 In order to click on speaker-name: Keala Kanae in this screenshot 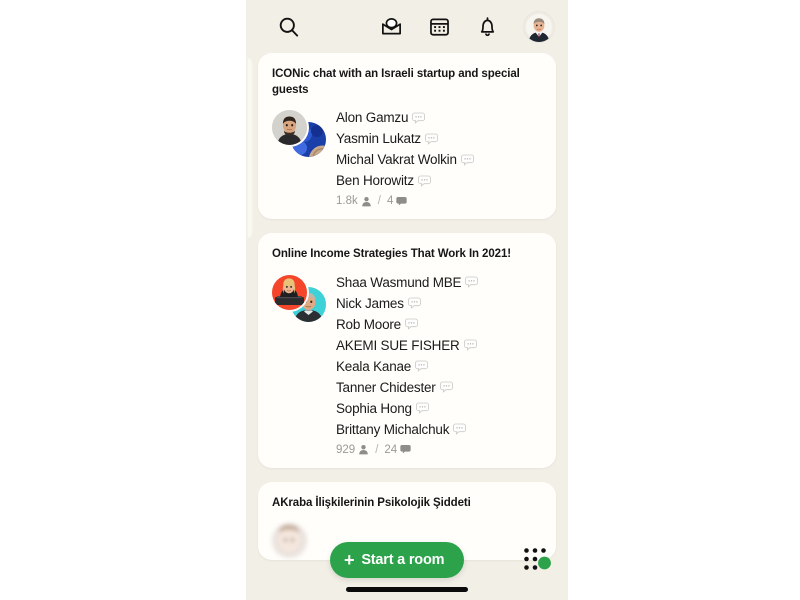, I will do `click(374, 366)`.